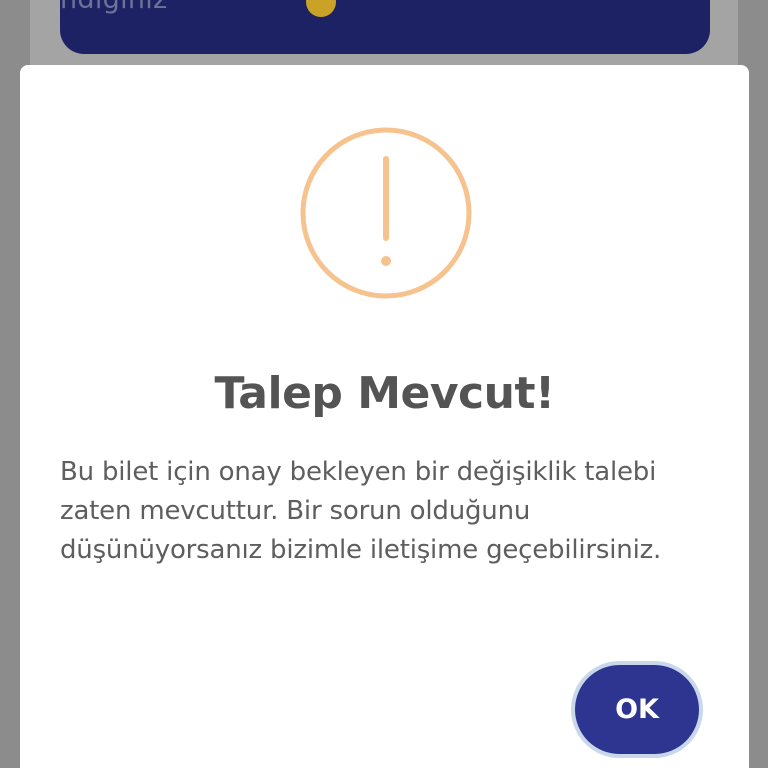 Image resolution: width=768 pixels, height=768 pixels. I want to click on ok-button: OK, so click(637, 709).